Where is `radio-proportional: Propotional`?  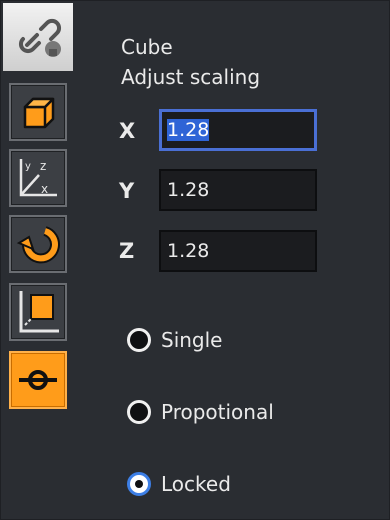 radio-proportional: Propotional is located at coordinates (200, 412).